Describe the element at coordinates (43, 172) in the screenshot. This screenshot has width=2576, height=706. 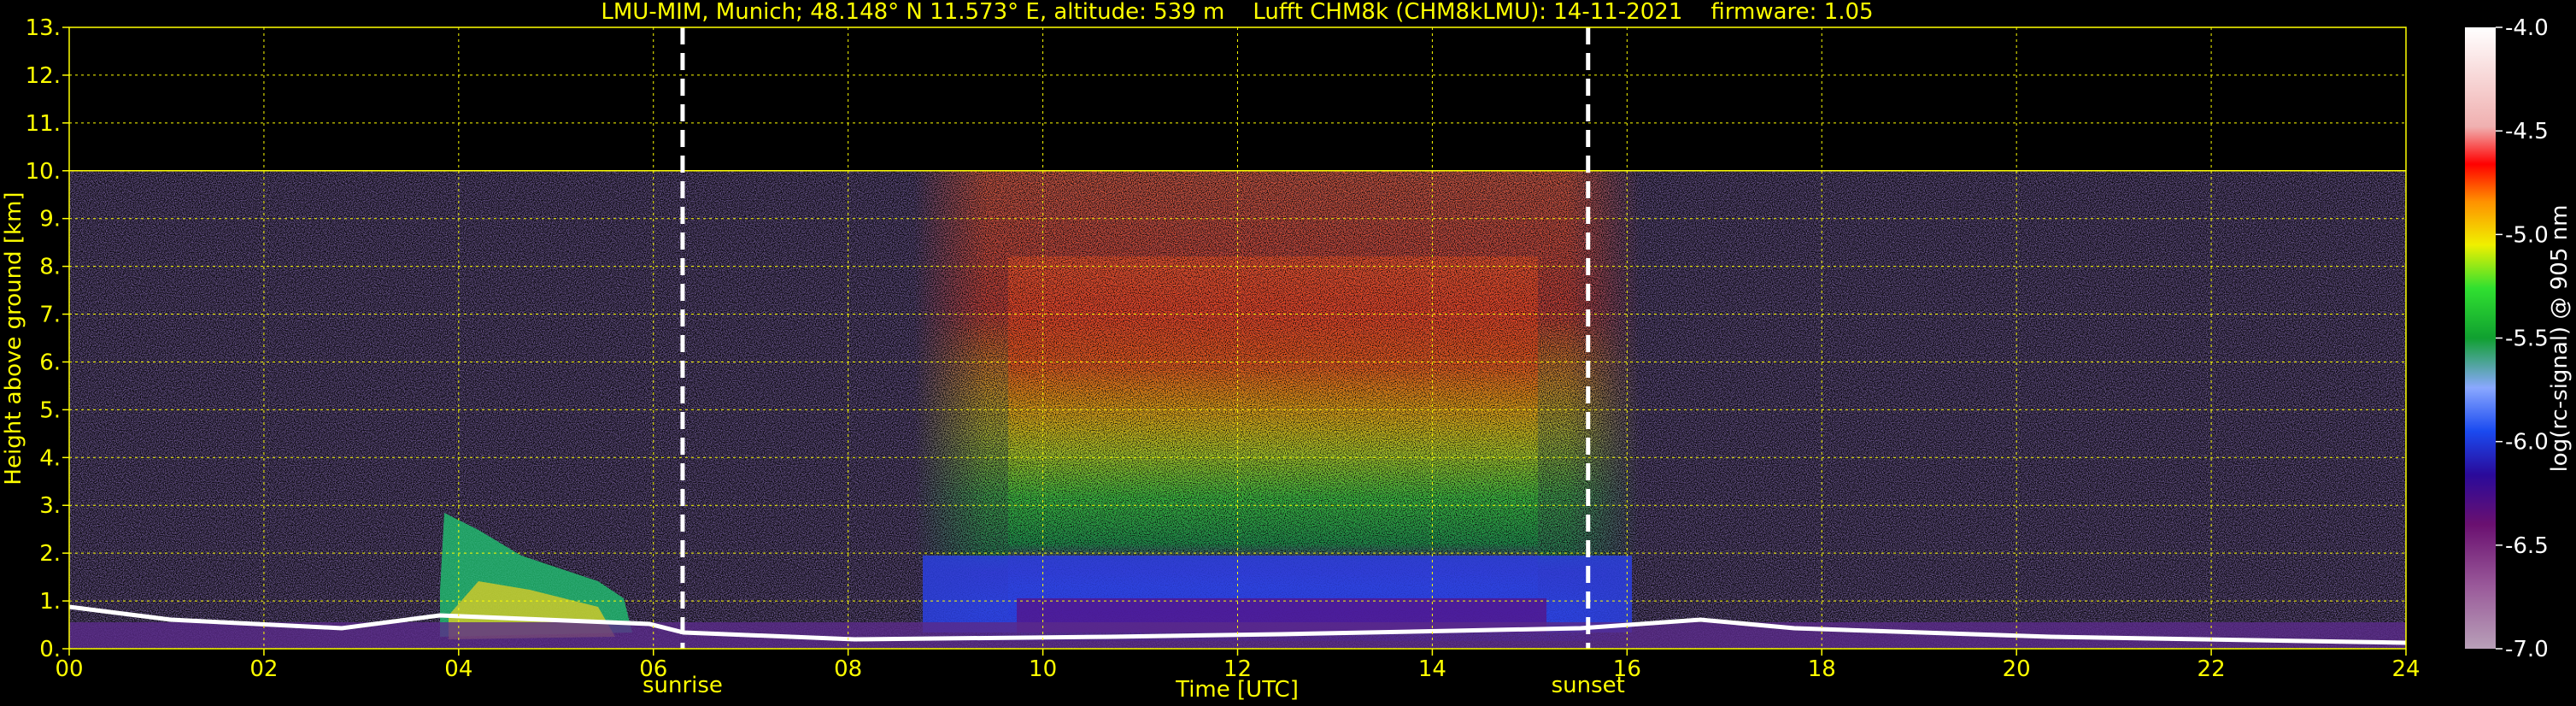
I see `y-tick-label: 10.` at that location.